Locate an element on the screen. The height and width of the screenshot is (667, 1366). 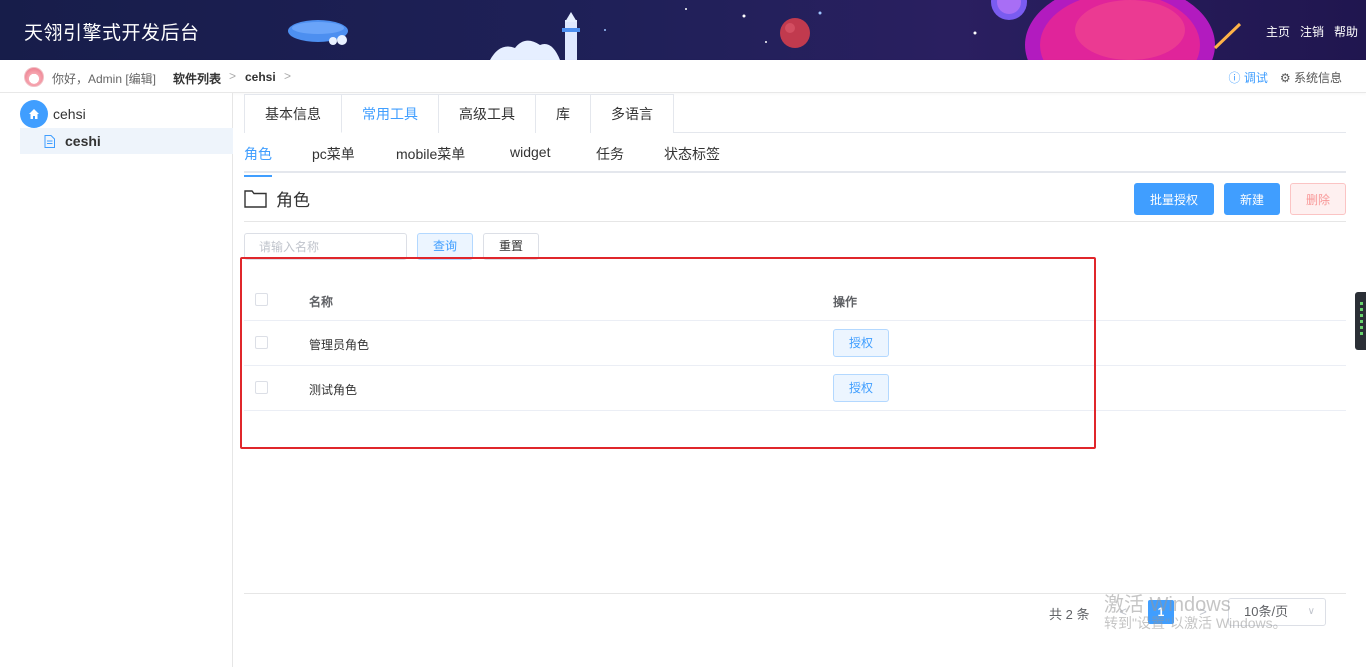
delete-button: 删除 is located at coordinates (1318, 199).